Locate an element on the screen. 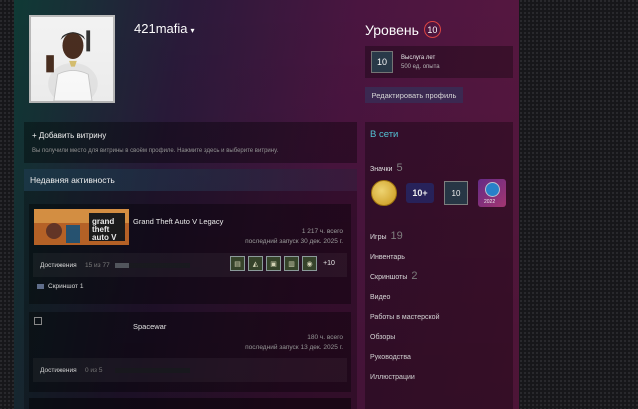 This screenshot has height=409, width=638. achievement-icon: ▥ is located at coordinates (291, 263).